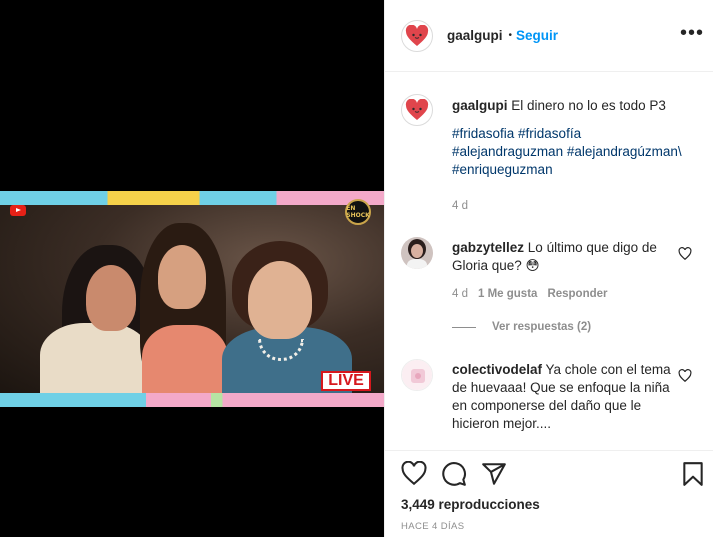 The image size is (713, 537). What do you see at coordinates (470, 504) in the screenshot?
I see `view-count: 3,449 reproducciones` at bounding box center [470, 504].